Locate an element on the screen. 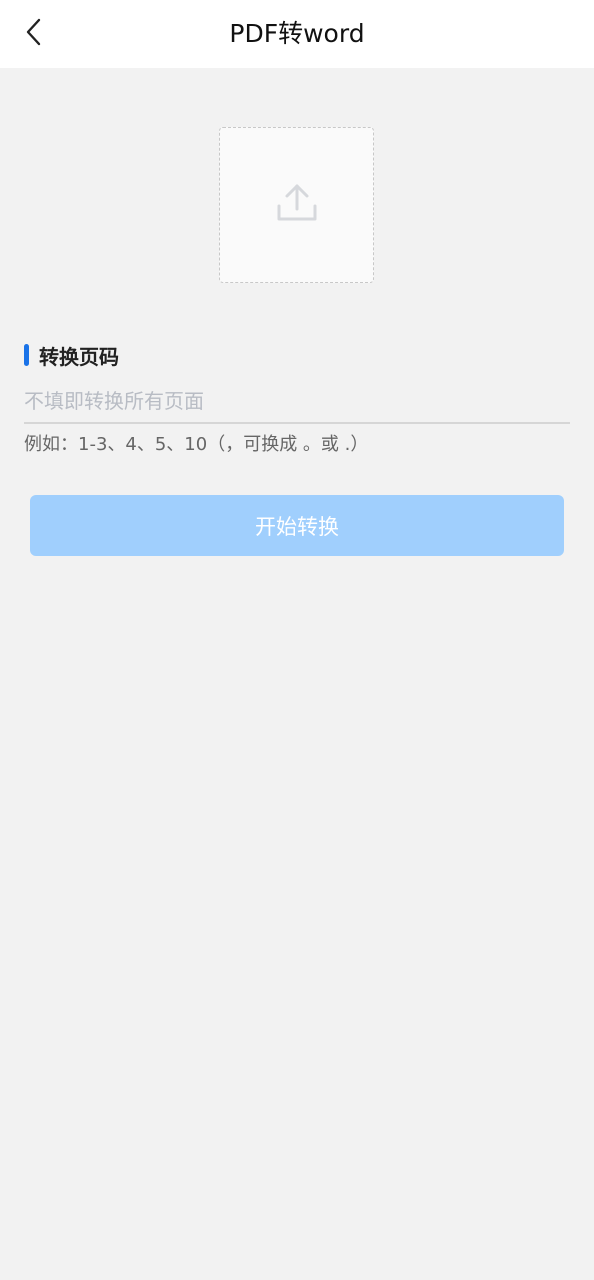  top-bar: PDF转word is located at coordinates (297, 34).